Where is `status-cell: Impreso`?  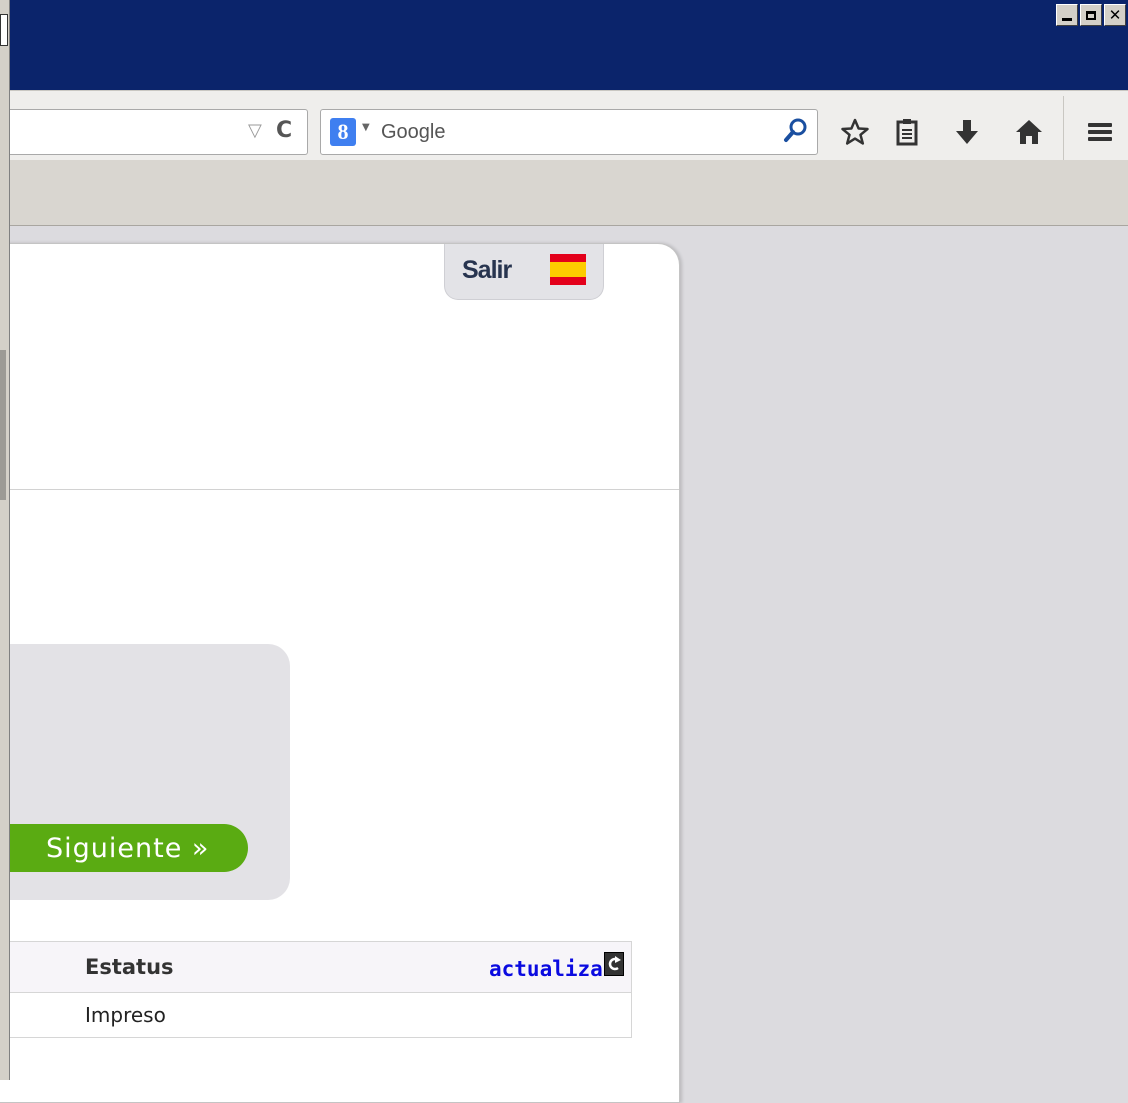 status-cell: Impreso is located at coordinates (125, 1015).